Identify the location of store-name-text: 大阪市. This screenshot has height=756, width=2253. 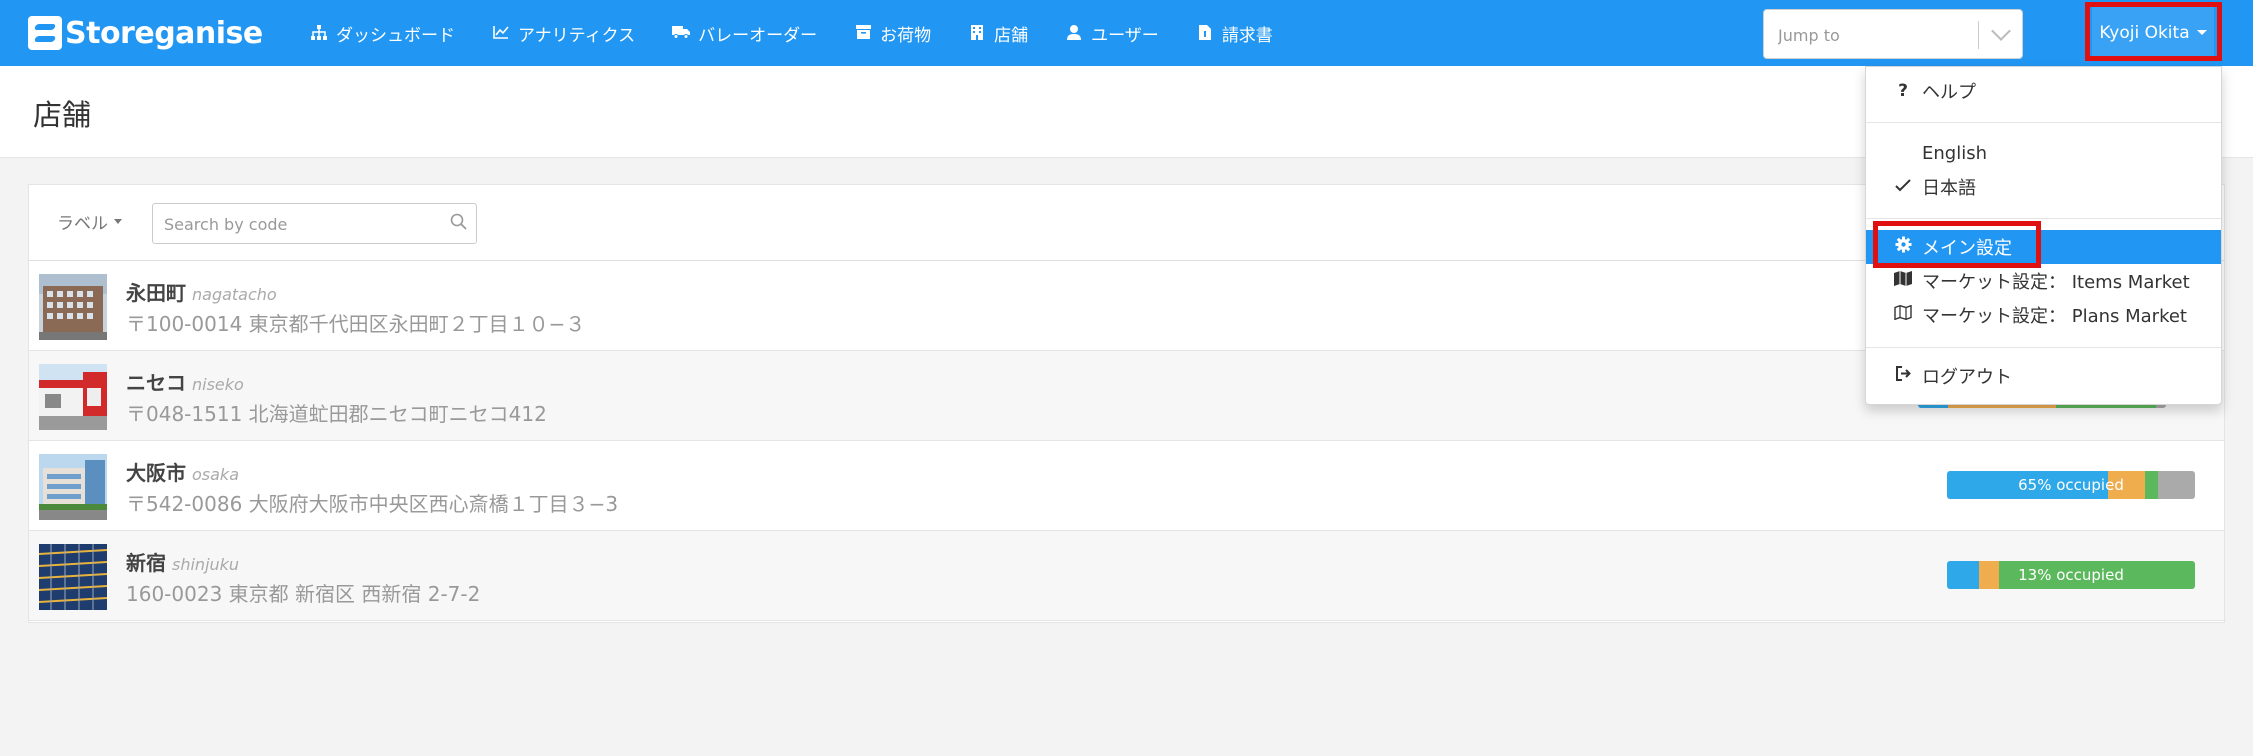
(156, 473).